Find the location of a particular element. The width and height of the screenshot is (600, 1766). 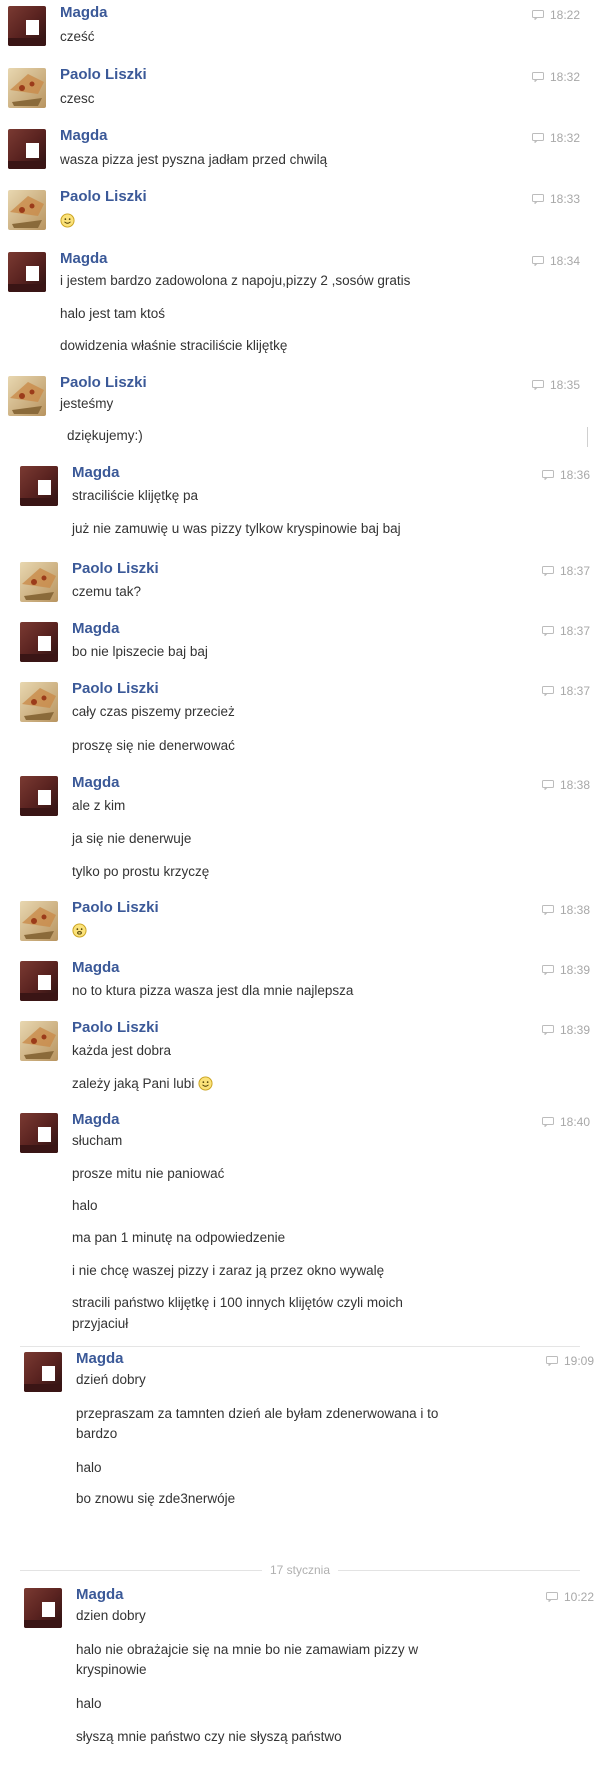

timestamp: 18:36 is located at coordinates (565, 475).